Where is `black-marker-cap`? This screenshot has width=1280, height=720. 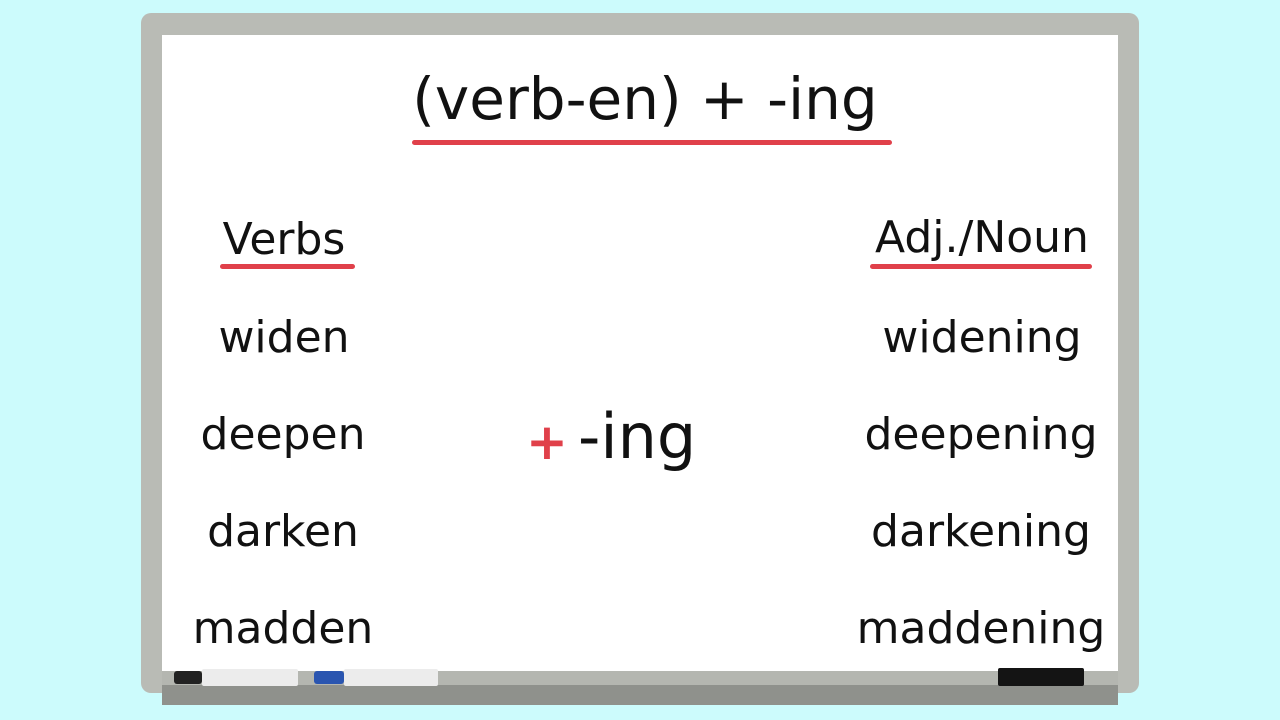
black-marker-cap is located at coordinates (188, 677).